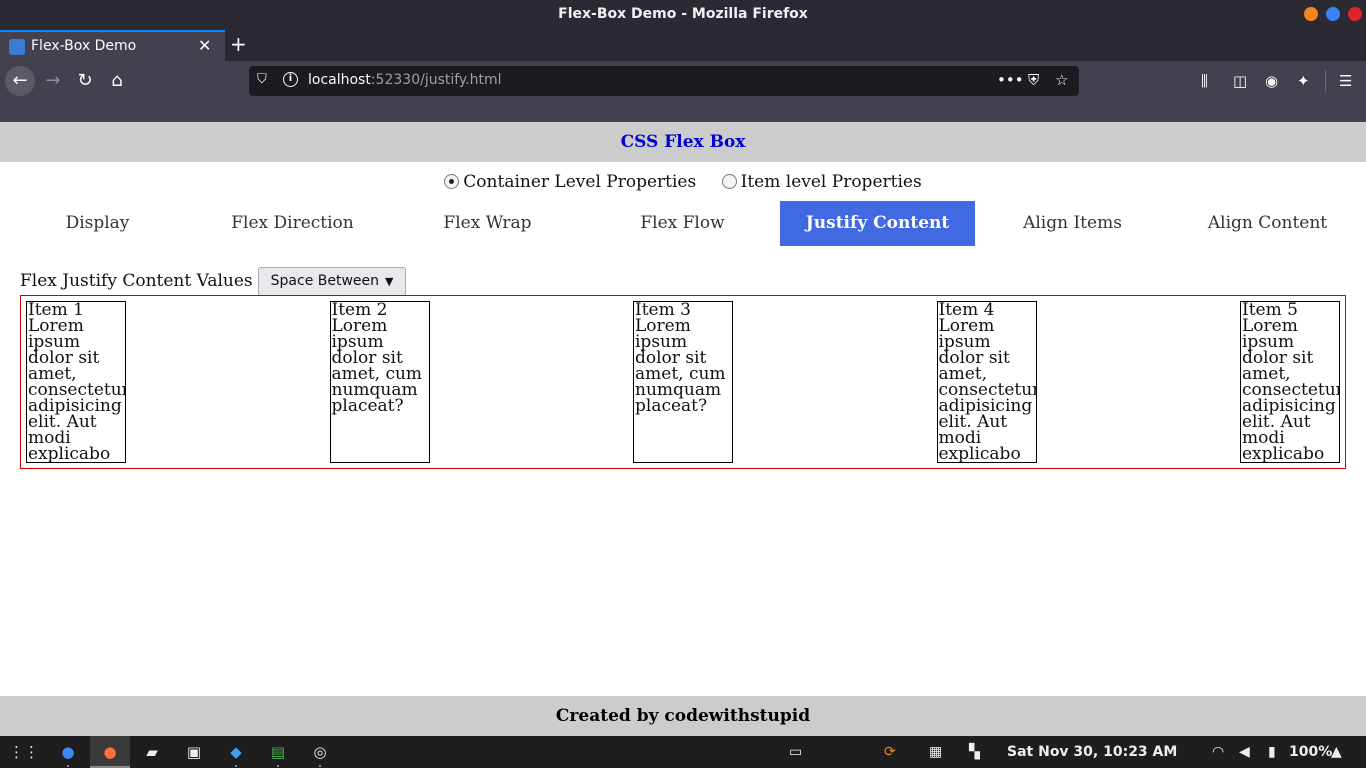 The image size is (1366, 768). Describe the element at coordinates (136, 281) in the screenshot. I see `justify-values-label: Flex Justify Content Values` at that location.